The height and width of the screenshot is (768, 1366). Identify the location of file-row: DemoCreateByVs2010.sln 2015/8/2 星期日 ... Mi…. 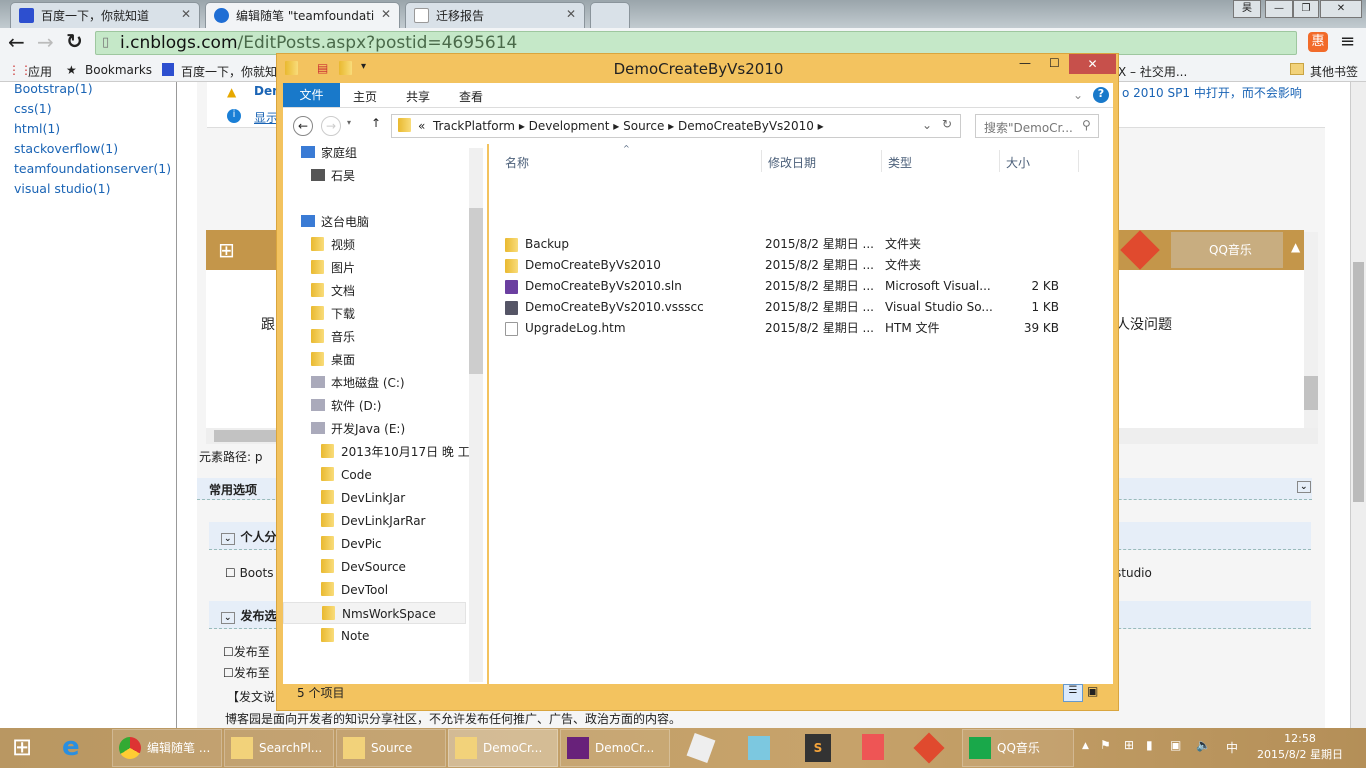
(789, 286).